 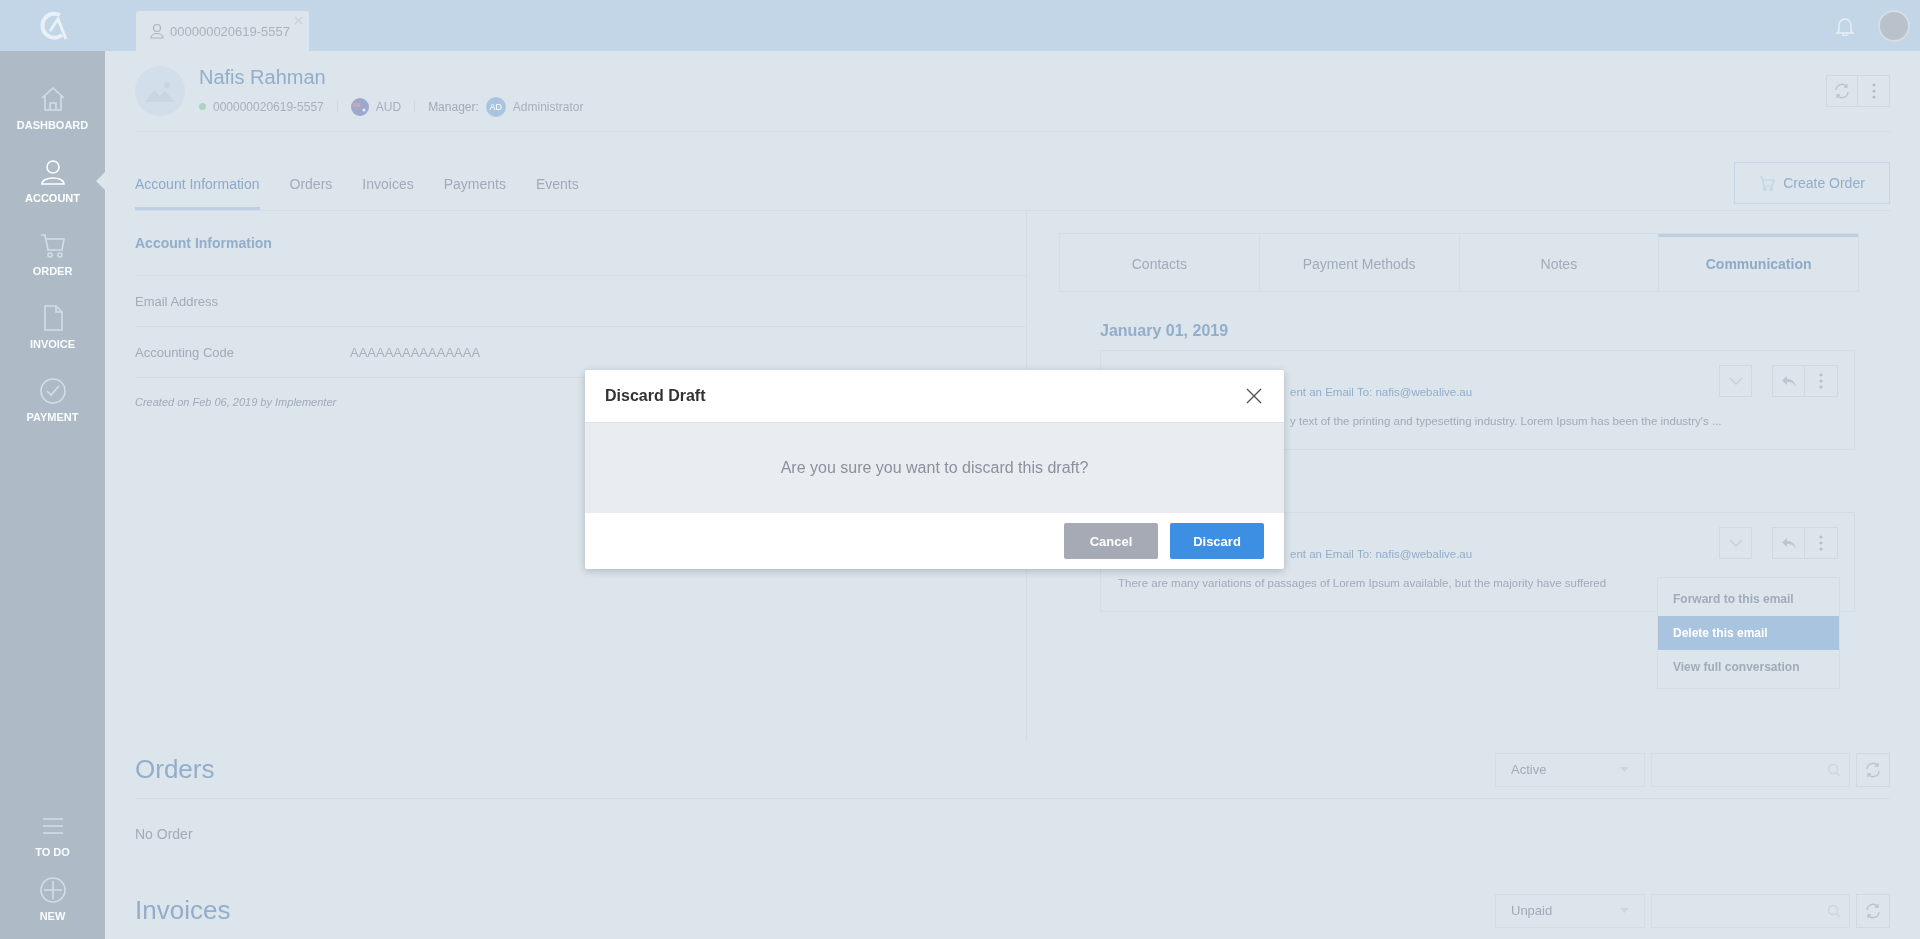 I want to click on close-button, so click(x=1254, y=396).